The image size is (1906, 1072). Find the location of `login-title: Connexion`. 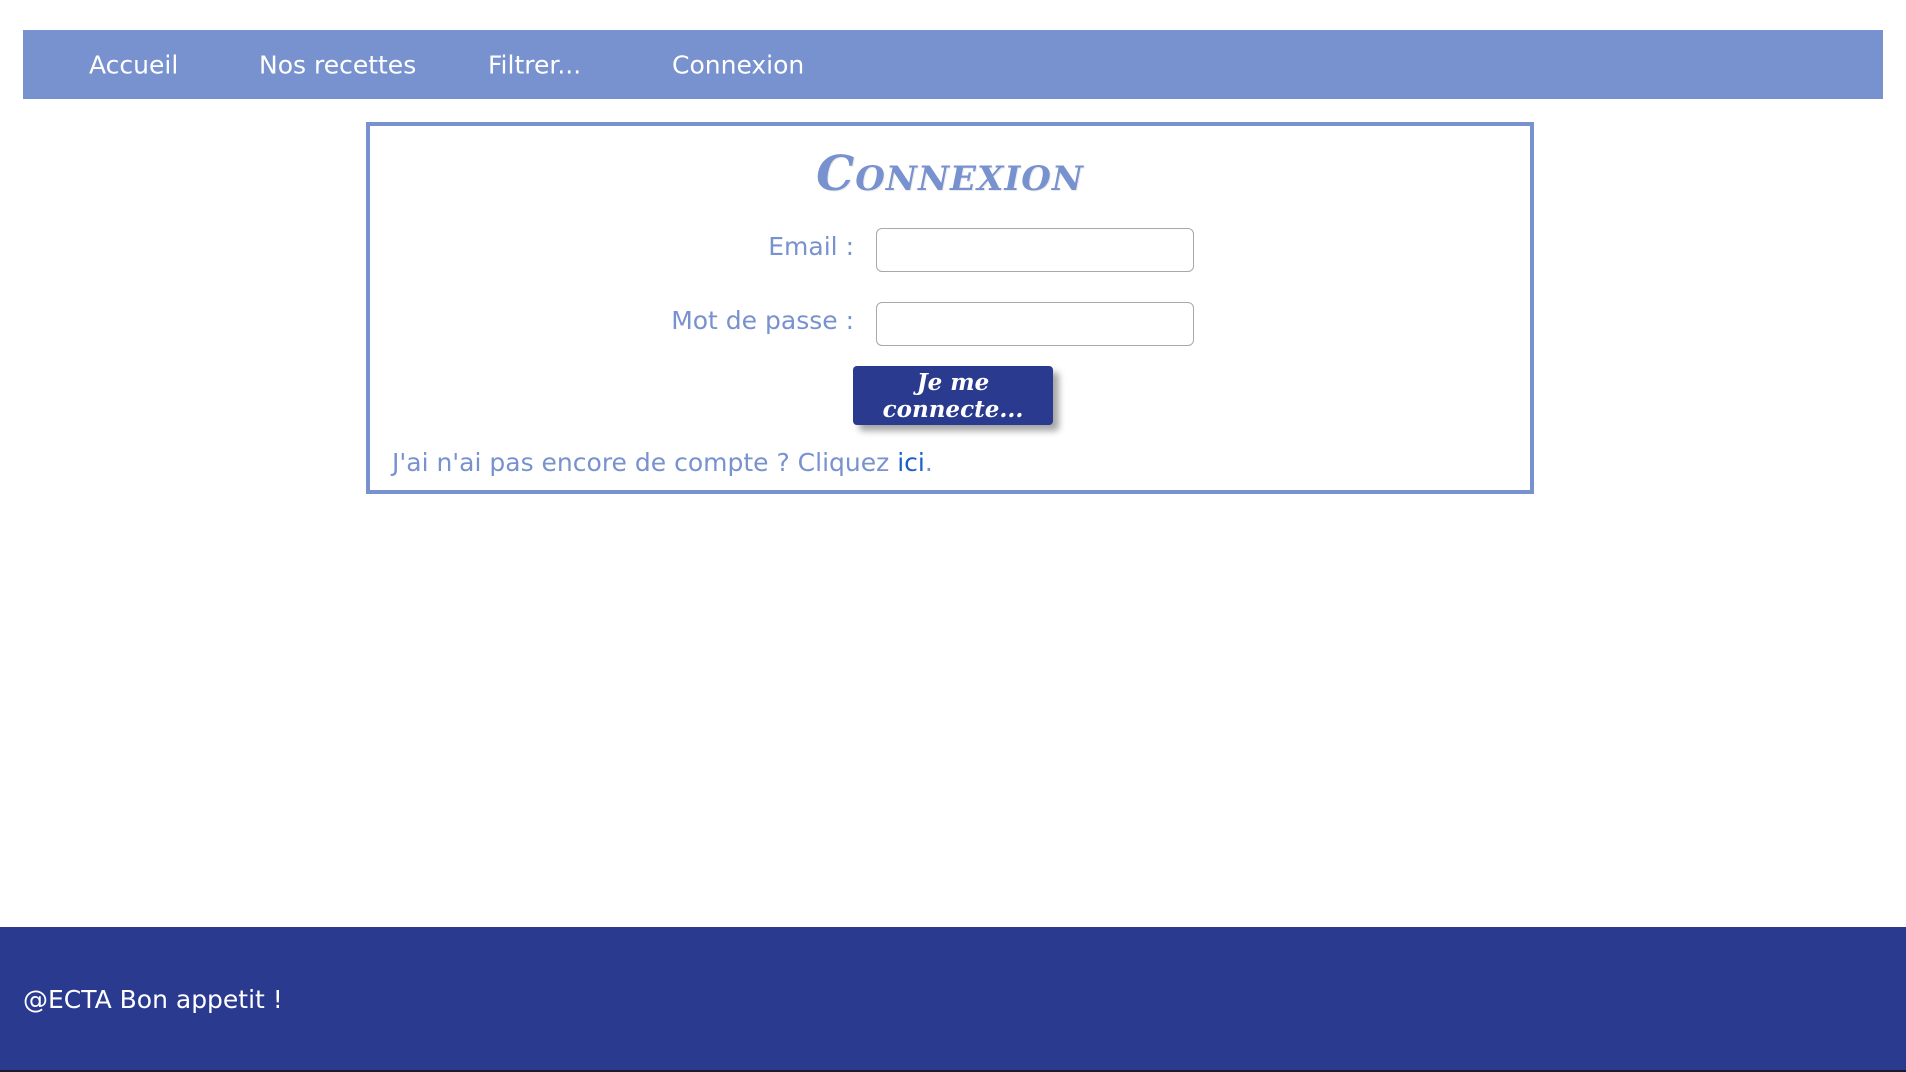

login-title: Connexion is located at coordinates (950, 174).